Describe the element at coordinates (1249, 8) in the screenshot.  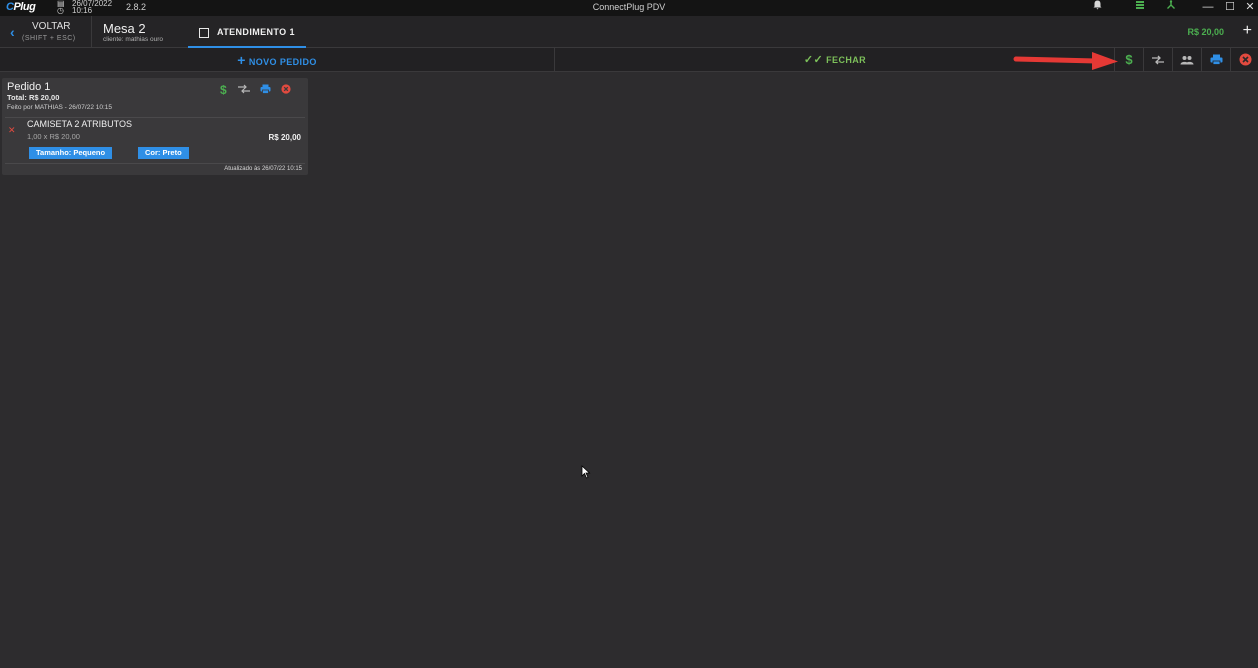
I see `close-window-icon: ✕` at that location.